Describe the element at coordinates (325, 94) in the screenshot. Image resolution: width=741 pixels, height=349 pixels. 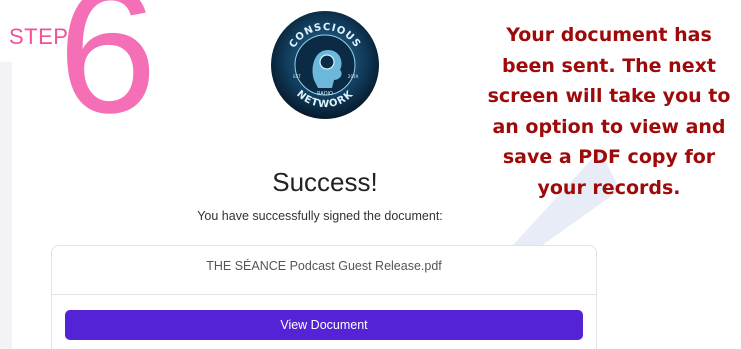
I see `logo-middle-text: RADIO` at that location.